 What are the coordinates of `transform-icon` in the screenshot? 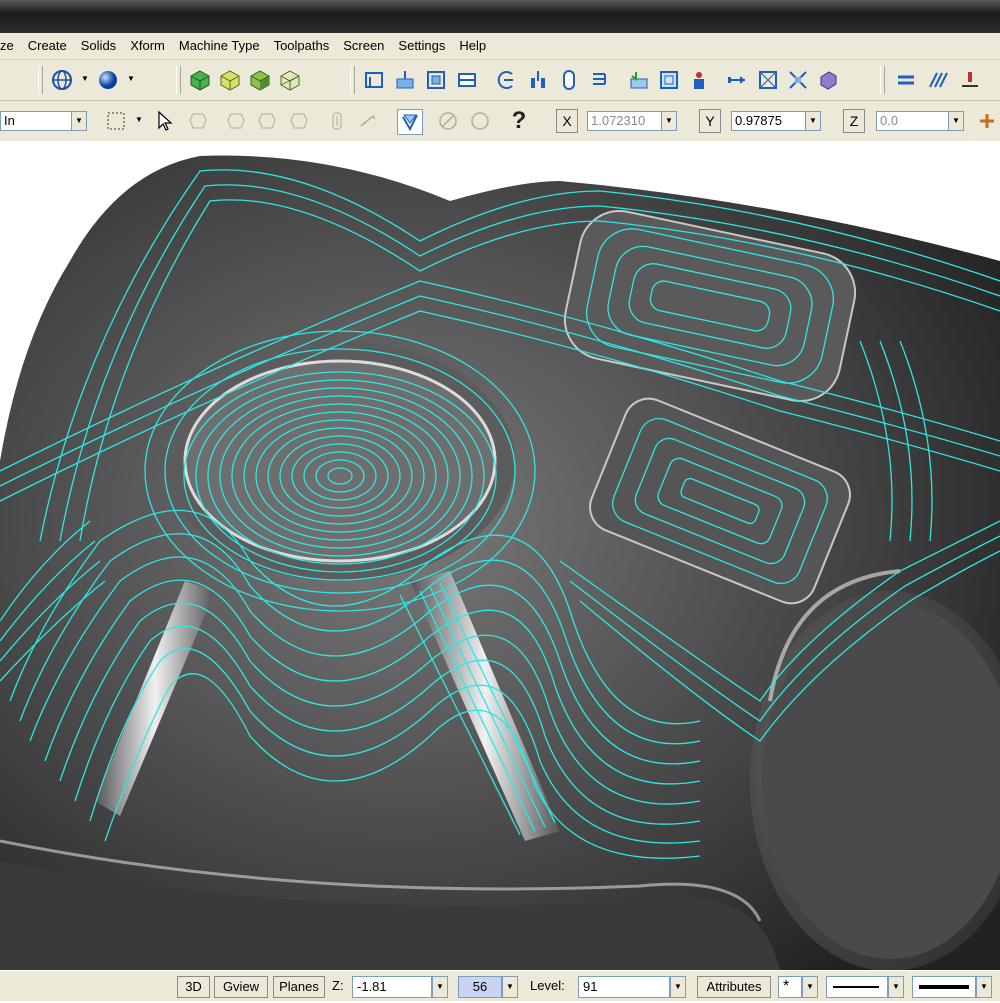 It's located at (737, 80).